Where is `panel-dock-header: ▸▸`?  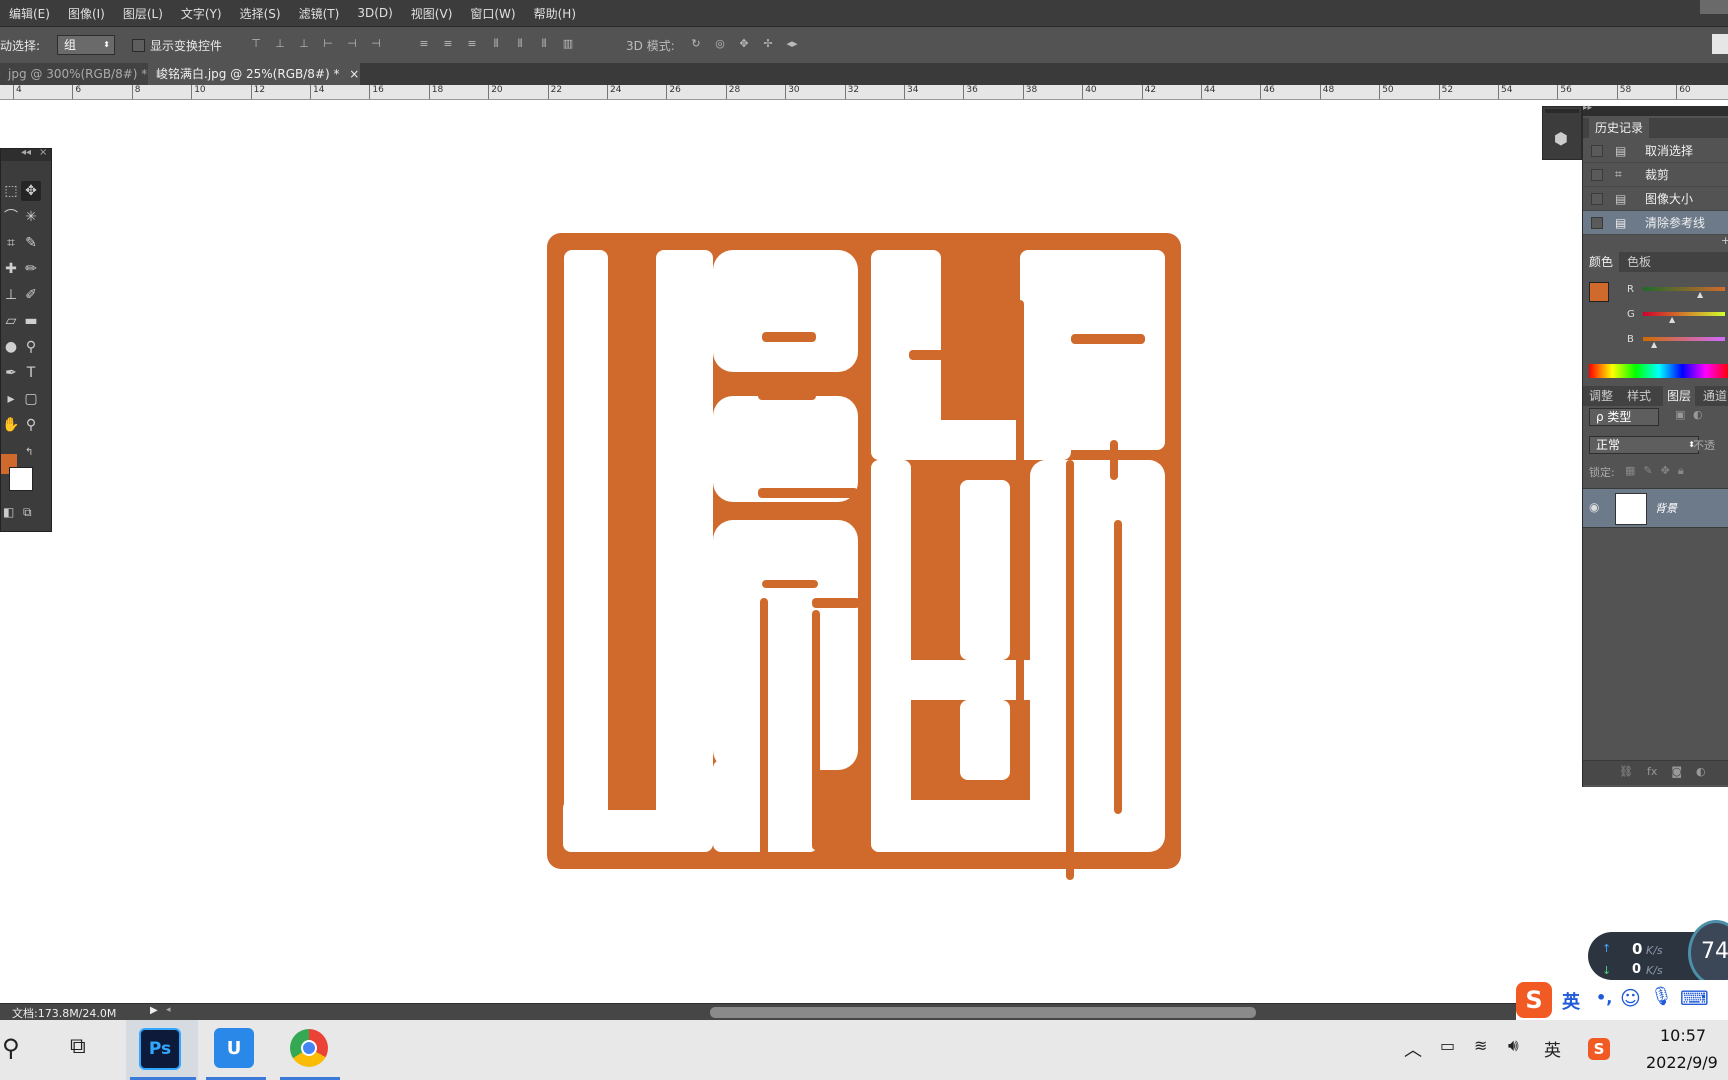
panel-dock-header: ▸▸ is located at coordinates (1655, 109).